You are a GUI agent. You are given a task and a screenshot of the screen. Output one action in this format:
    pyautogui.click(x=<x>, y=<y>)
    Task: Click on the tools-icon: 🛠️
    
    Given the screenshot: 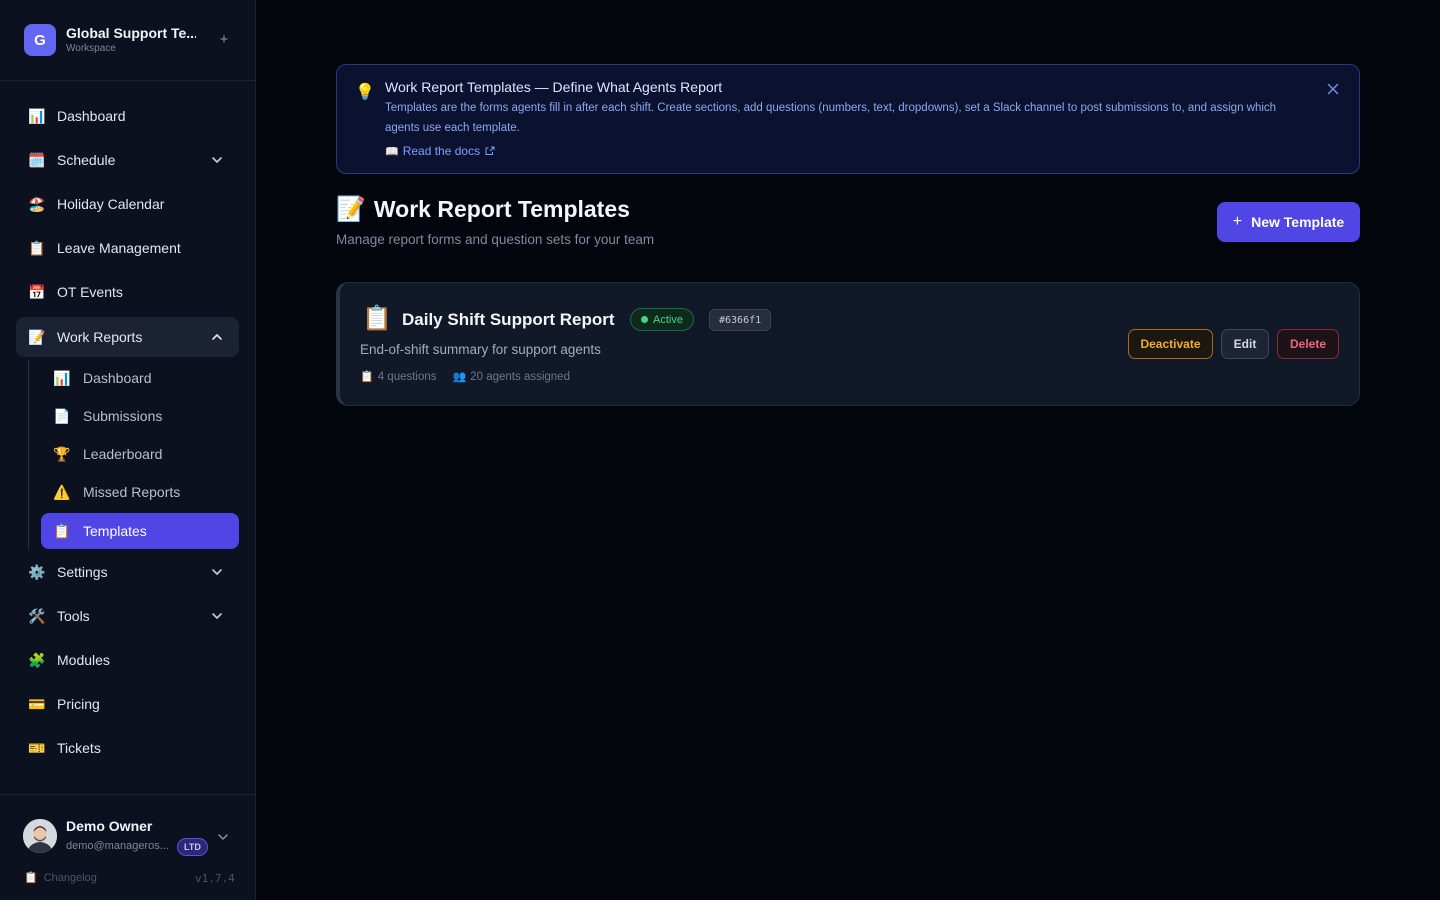 What is the action you would take?
    pyautogui.click(x=37, y=615)
    